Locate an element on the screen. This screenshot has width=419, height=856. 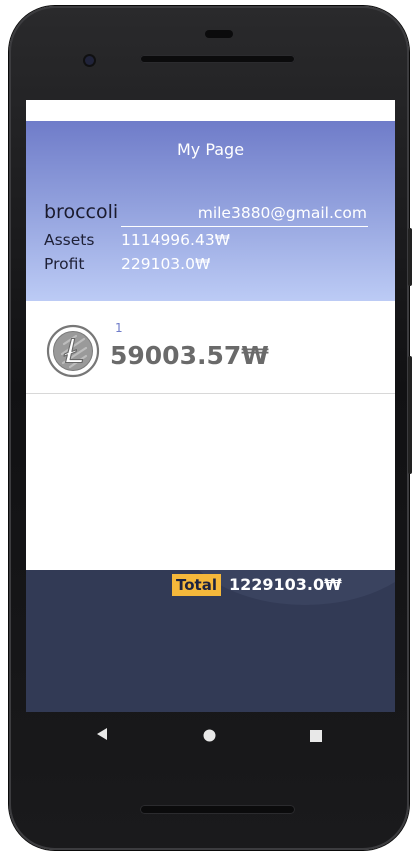
system-navigation-bar is located at coordinates (210, 734).